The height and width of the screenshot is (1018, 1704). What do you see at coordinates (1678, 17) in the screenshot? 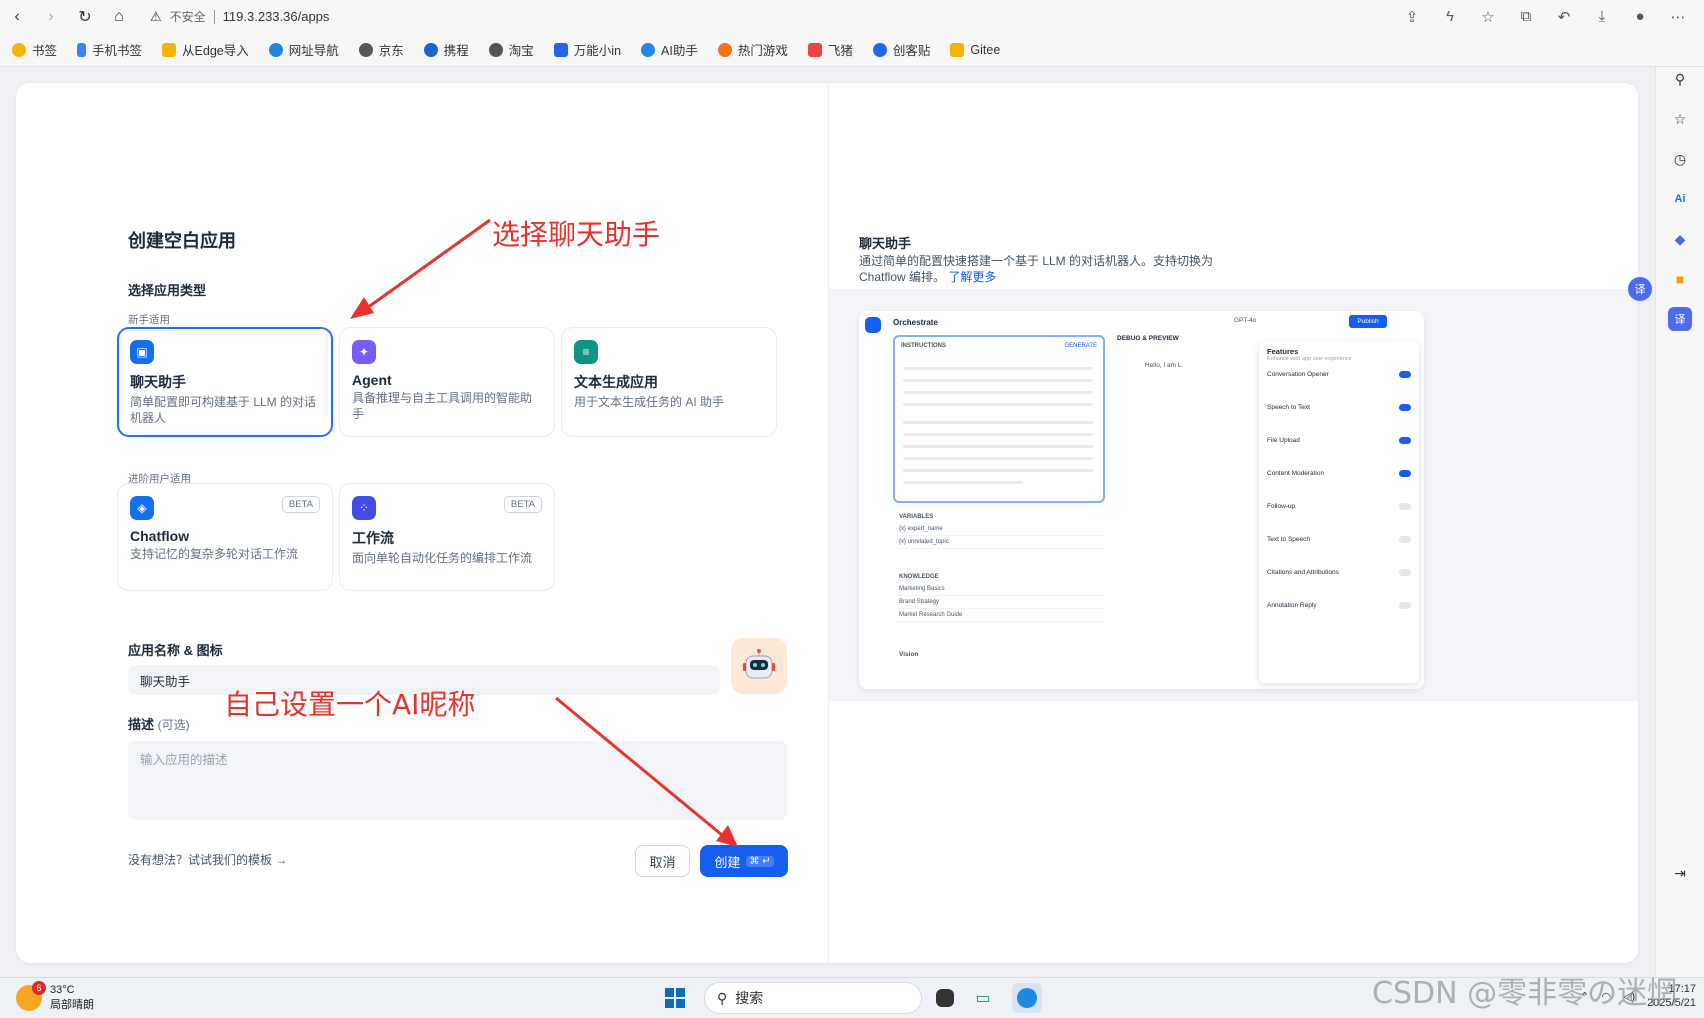
I see `more-icon: ⋯` at bounding box center [1678, 17].